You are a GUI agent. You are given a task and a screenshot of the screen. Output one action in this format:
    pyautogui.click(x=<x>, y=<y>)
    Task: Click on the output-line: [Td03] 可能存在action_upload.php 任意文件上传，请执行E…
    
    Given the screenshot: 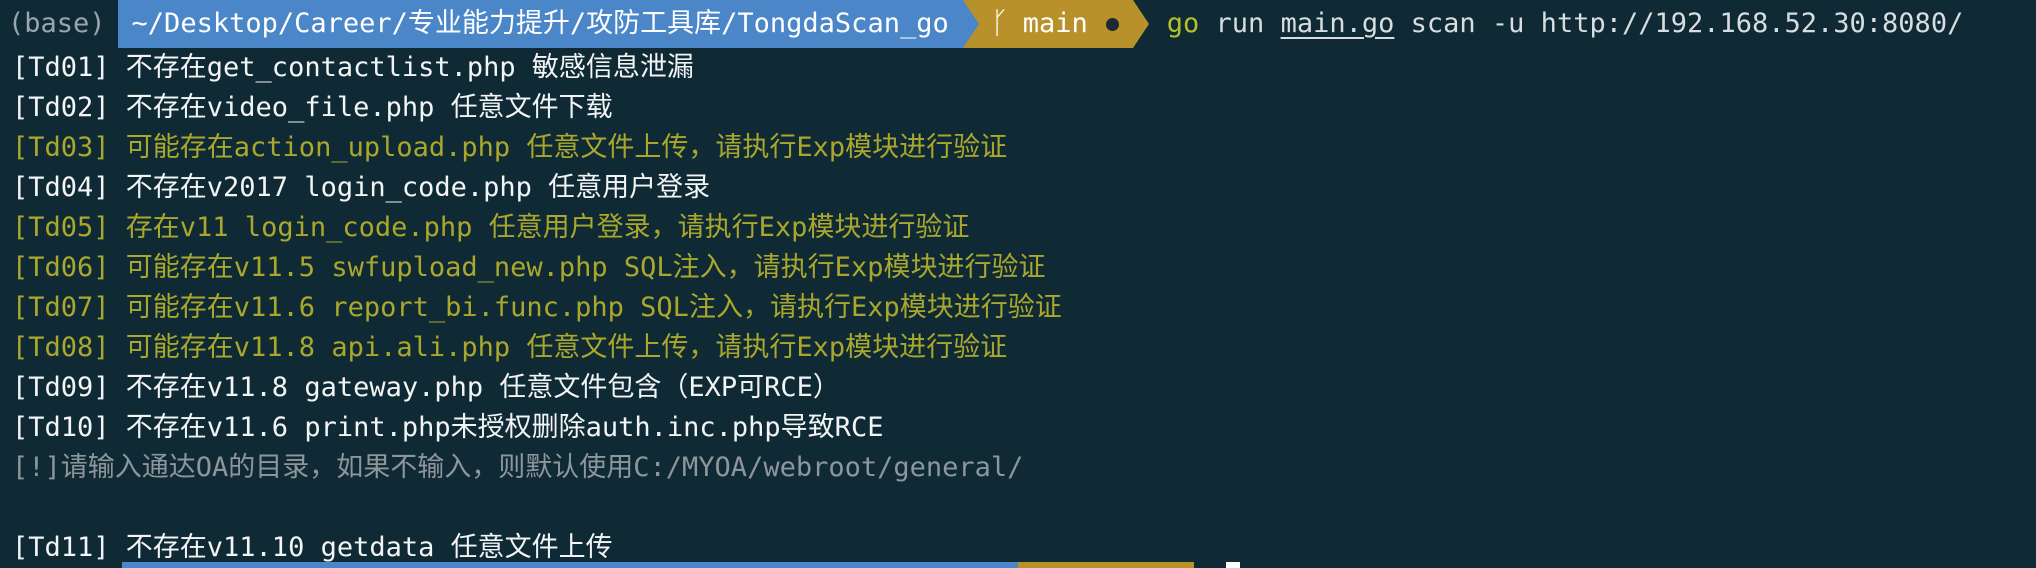 What is the action you would take?
    pyautogui.click(x=510, y=147)
    